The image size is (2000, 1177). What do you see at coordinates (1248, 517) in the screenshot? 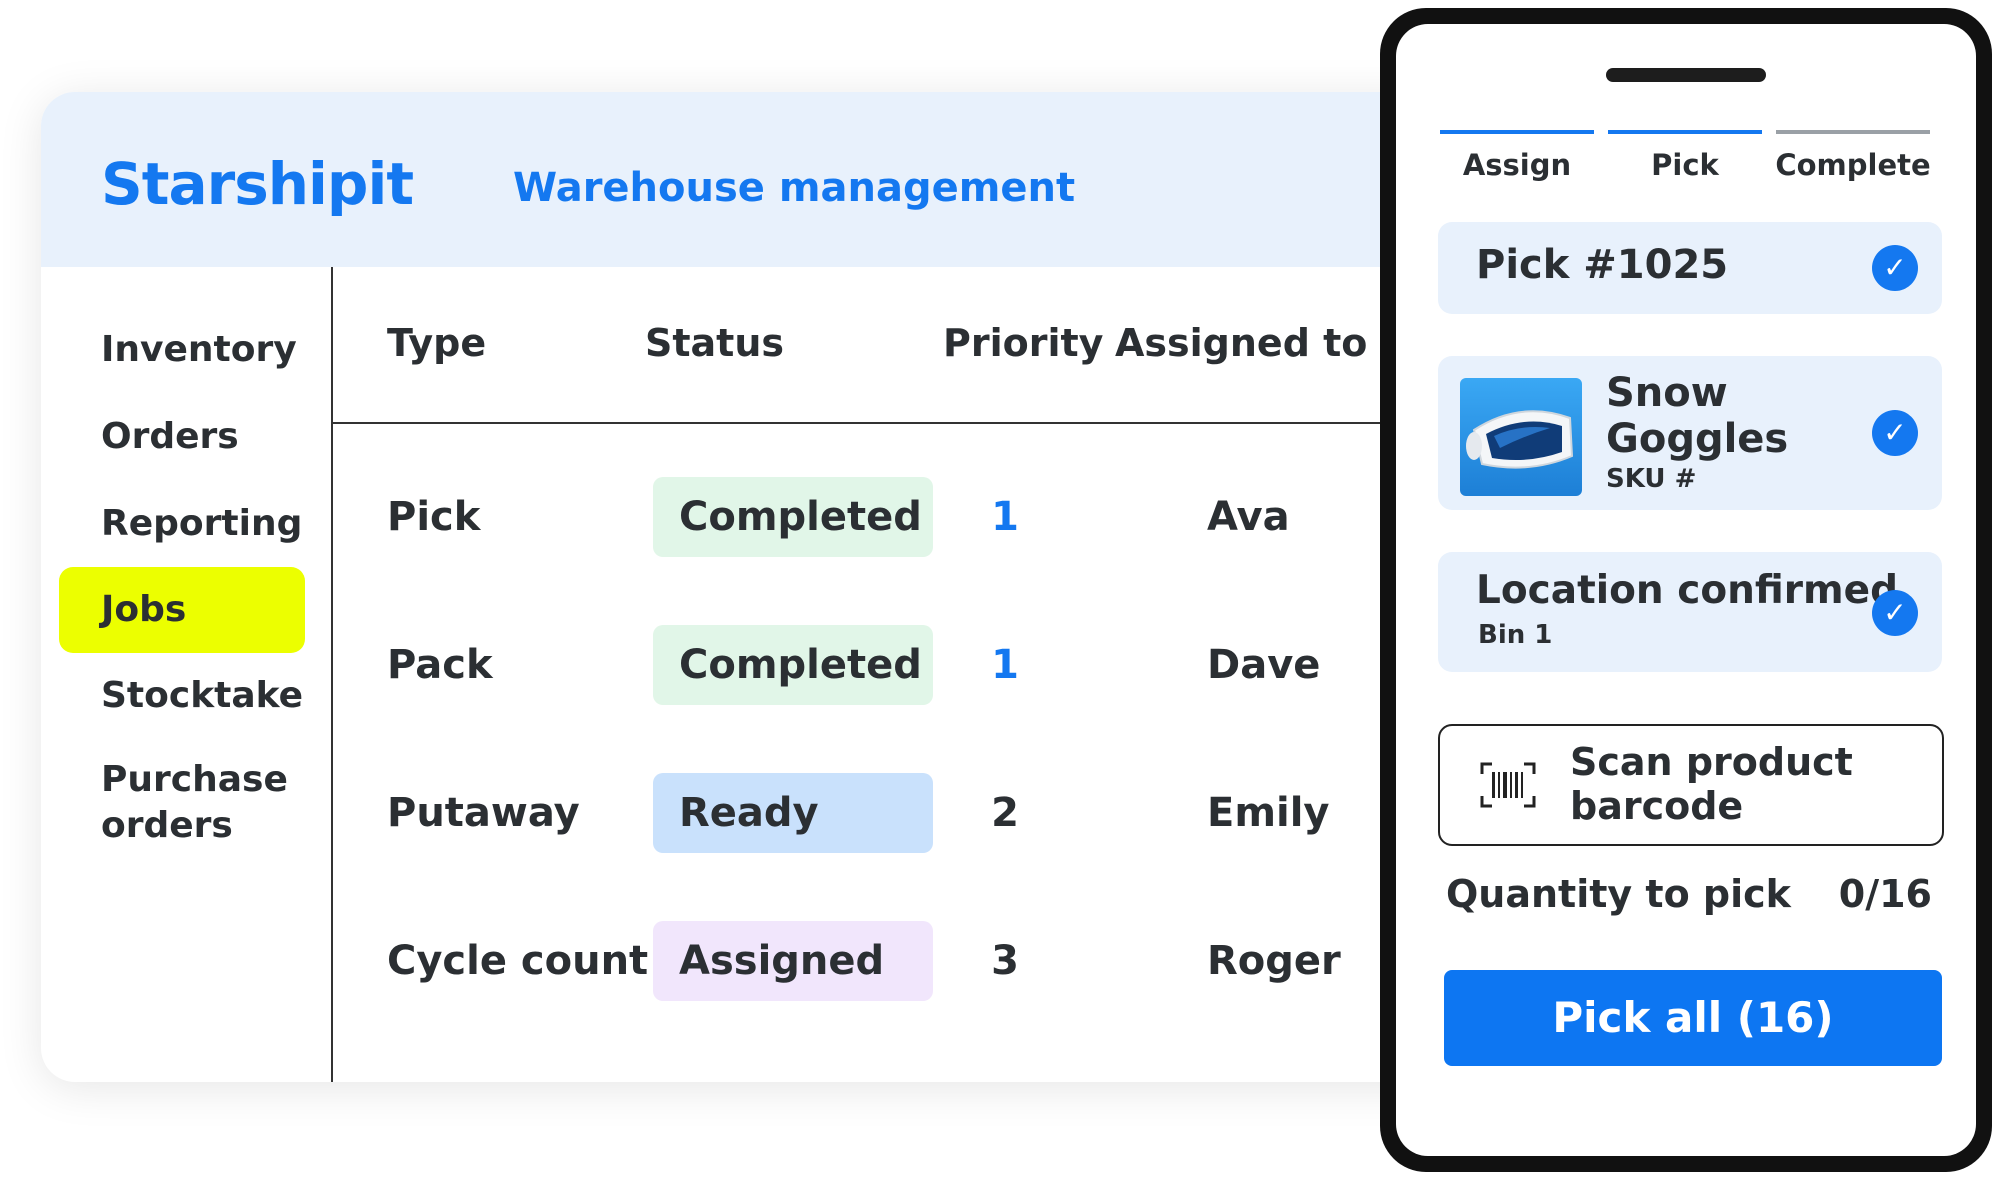
I see `row-assignee: Ava` at bounding box center [1248, 517].